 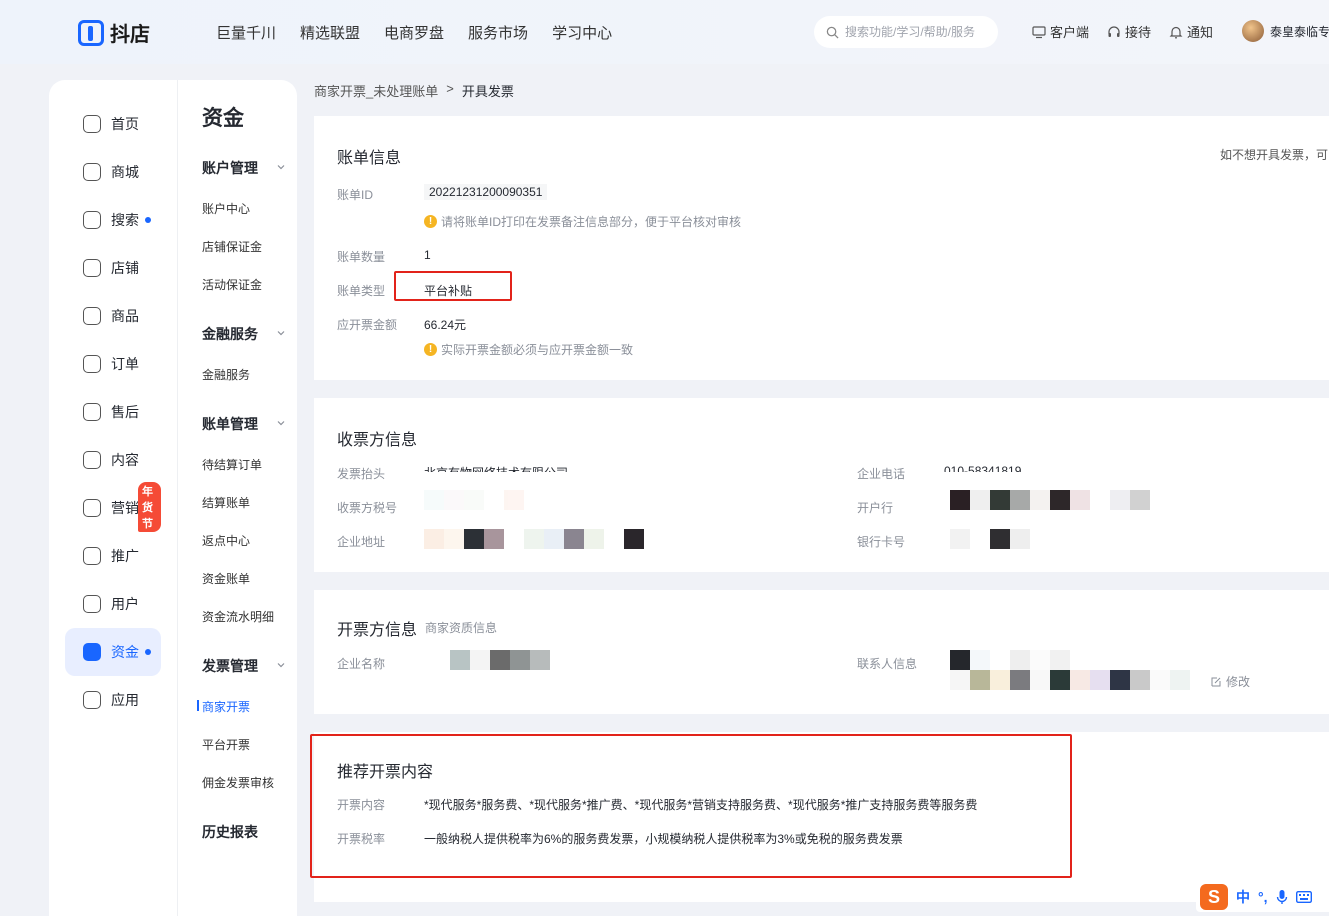 What do you see at coordinates (534, 539) in the screenshot?
I see `redacted-address` at bounding box center [534, 539].